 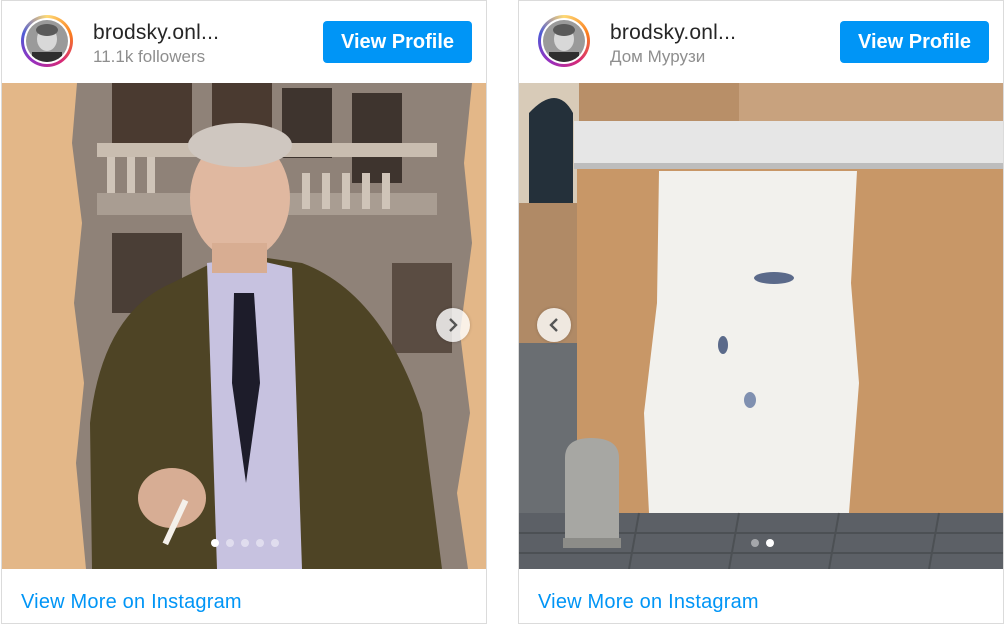 I want to click on post-header: brodsky.onl... Дом Мурузи View Profile, so click(x=761, y=42).